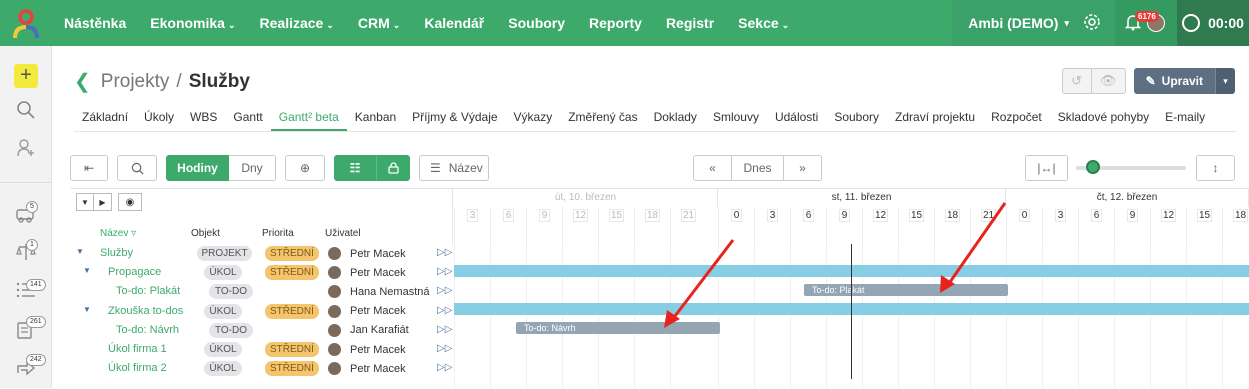 The height and width of the screenshot is (389, 1249). Describe the element at coordinates (378, 311) in the screenshot. I see `user-name: Petr Macek` at that location.